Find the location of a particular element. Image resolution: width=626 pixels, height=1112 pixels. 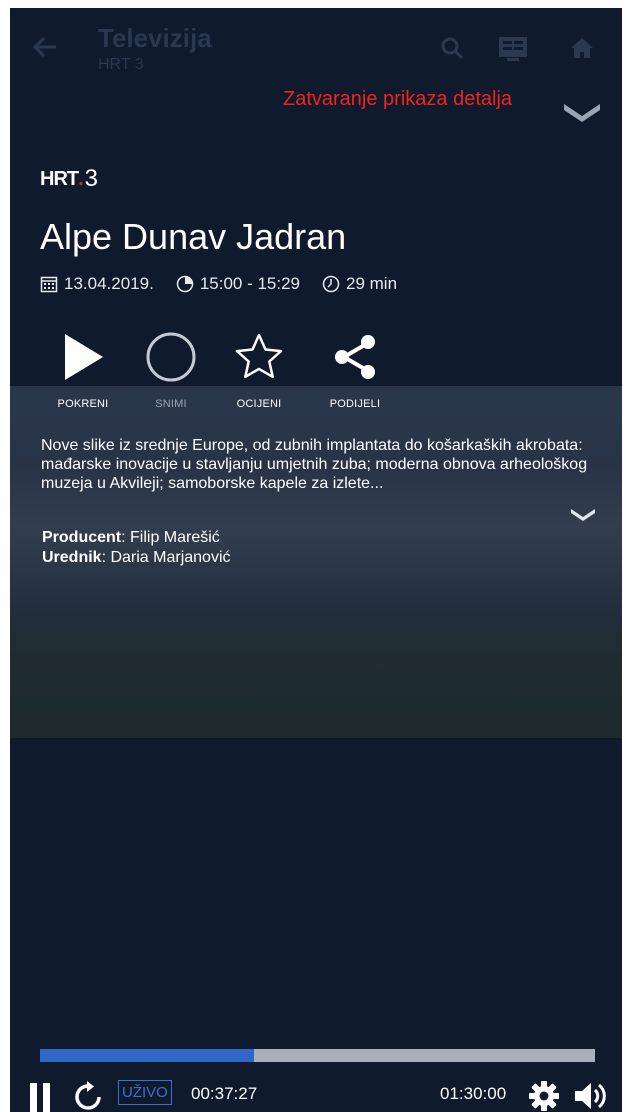

calendar-icon is located at coordinates (49, 284).